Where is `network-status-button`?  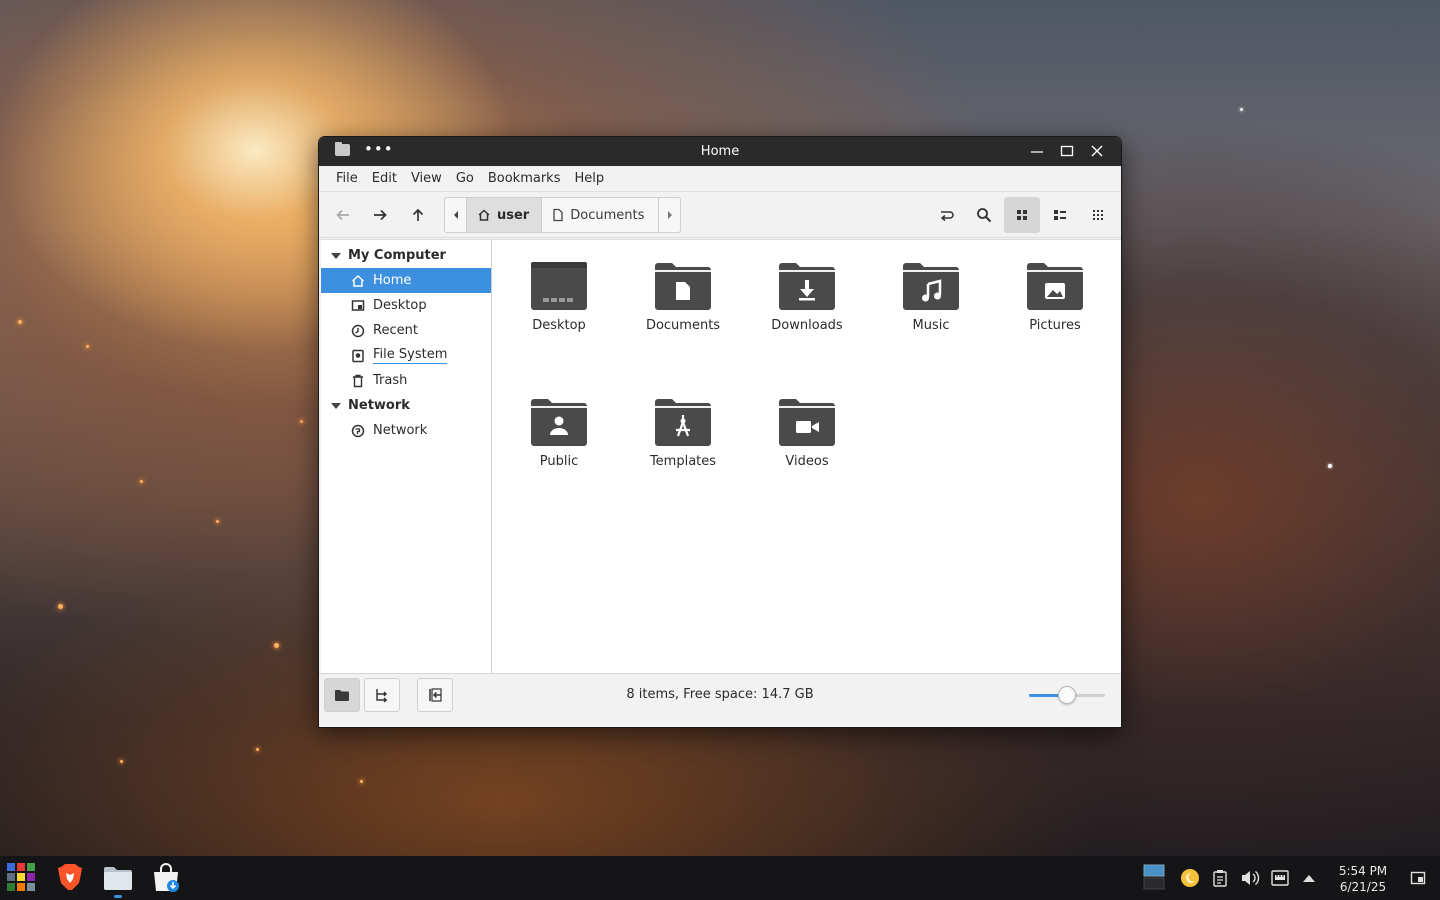 network-status-button is located at coordinates (1280, 878).